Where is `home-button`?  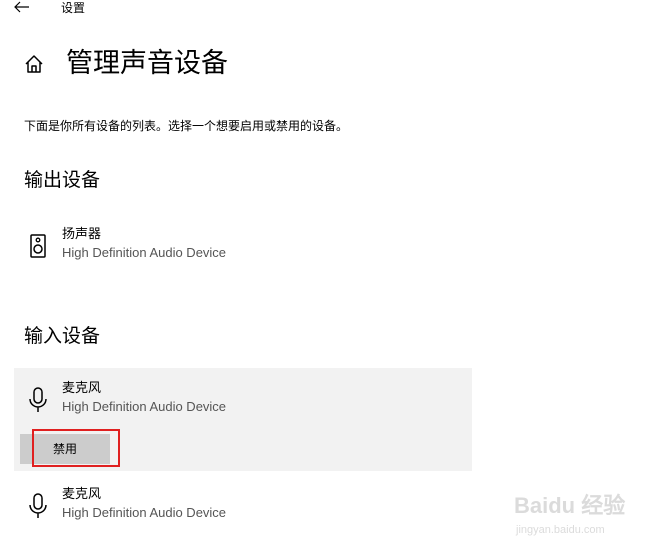 home-button is located at coordinates (34, 64).